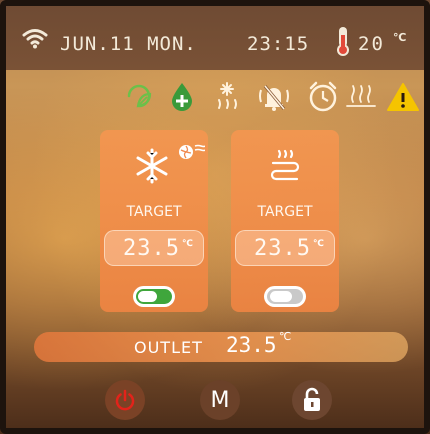 This screenshot has width=430, height=434. What do you see at coordinates (154, 221) in the screenshot?
I see `cooling-card: TARGET 23.5 ℃` at bounding box center [154, 221].